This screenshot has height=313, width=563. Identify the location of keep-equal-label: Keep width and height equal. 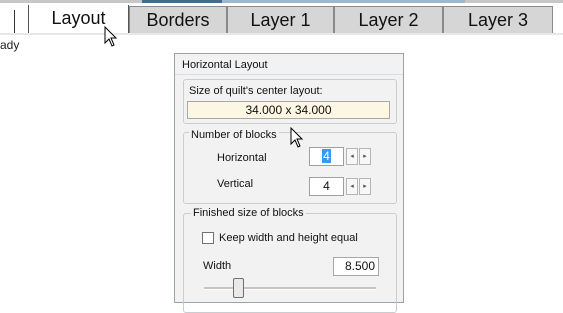
(288, 238).